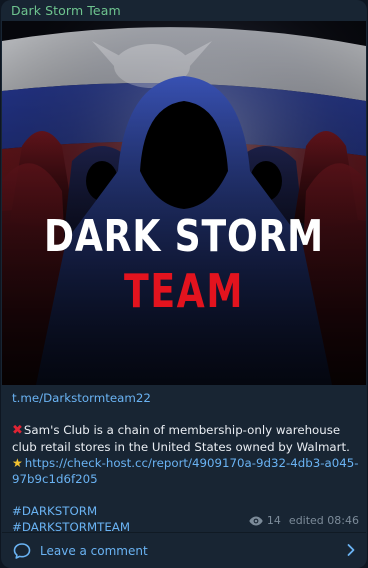  I want to click on star-icon: ★, so click(17, 463).